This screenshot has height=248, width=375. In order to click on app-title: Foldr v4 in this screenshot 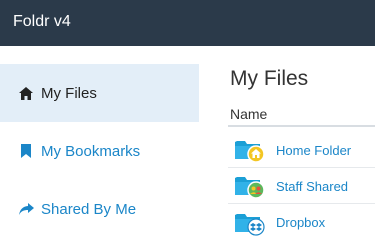, I will do `click(42, 21)`.